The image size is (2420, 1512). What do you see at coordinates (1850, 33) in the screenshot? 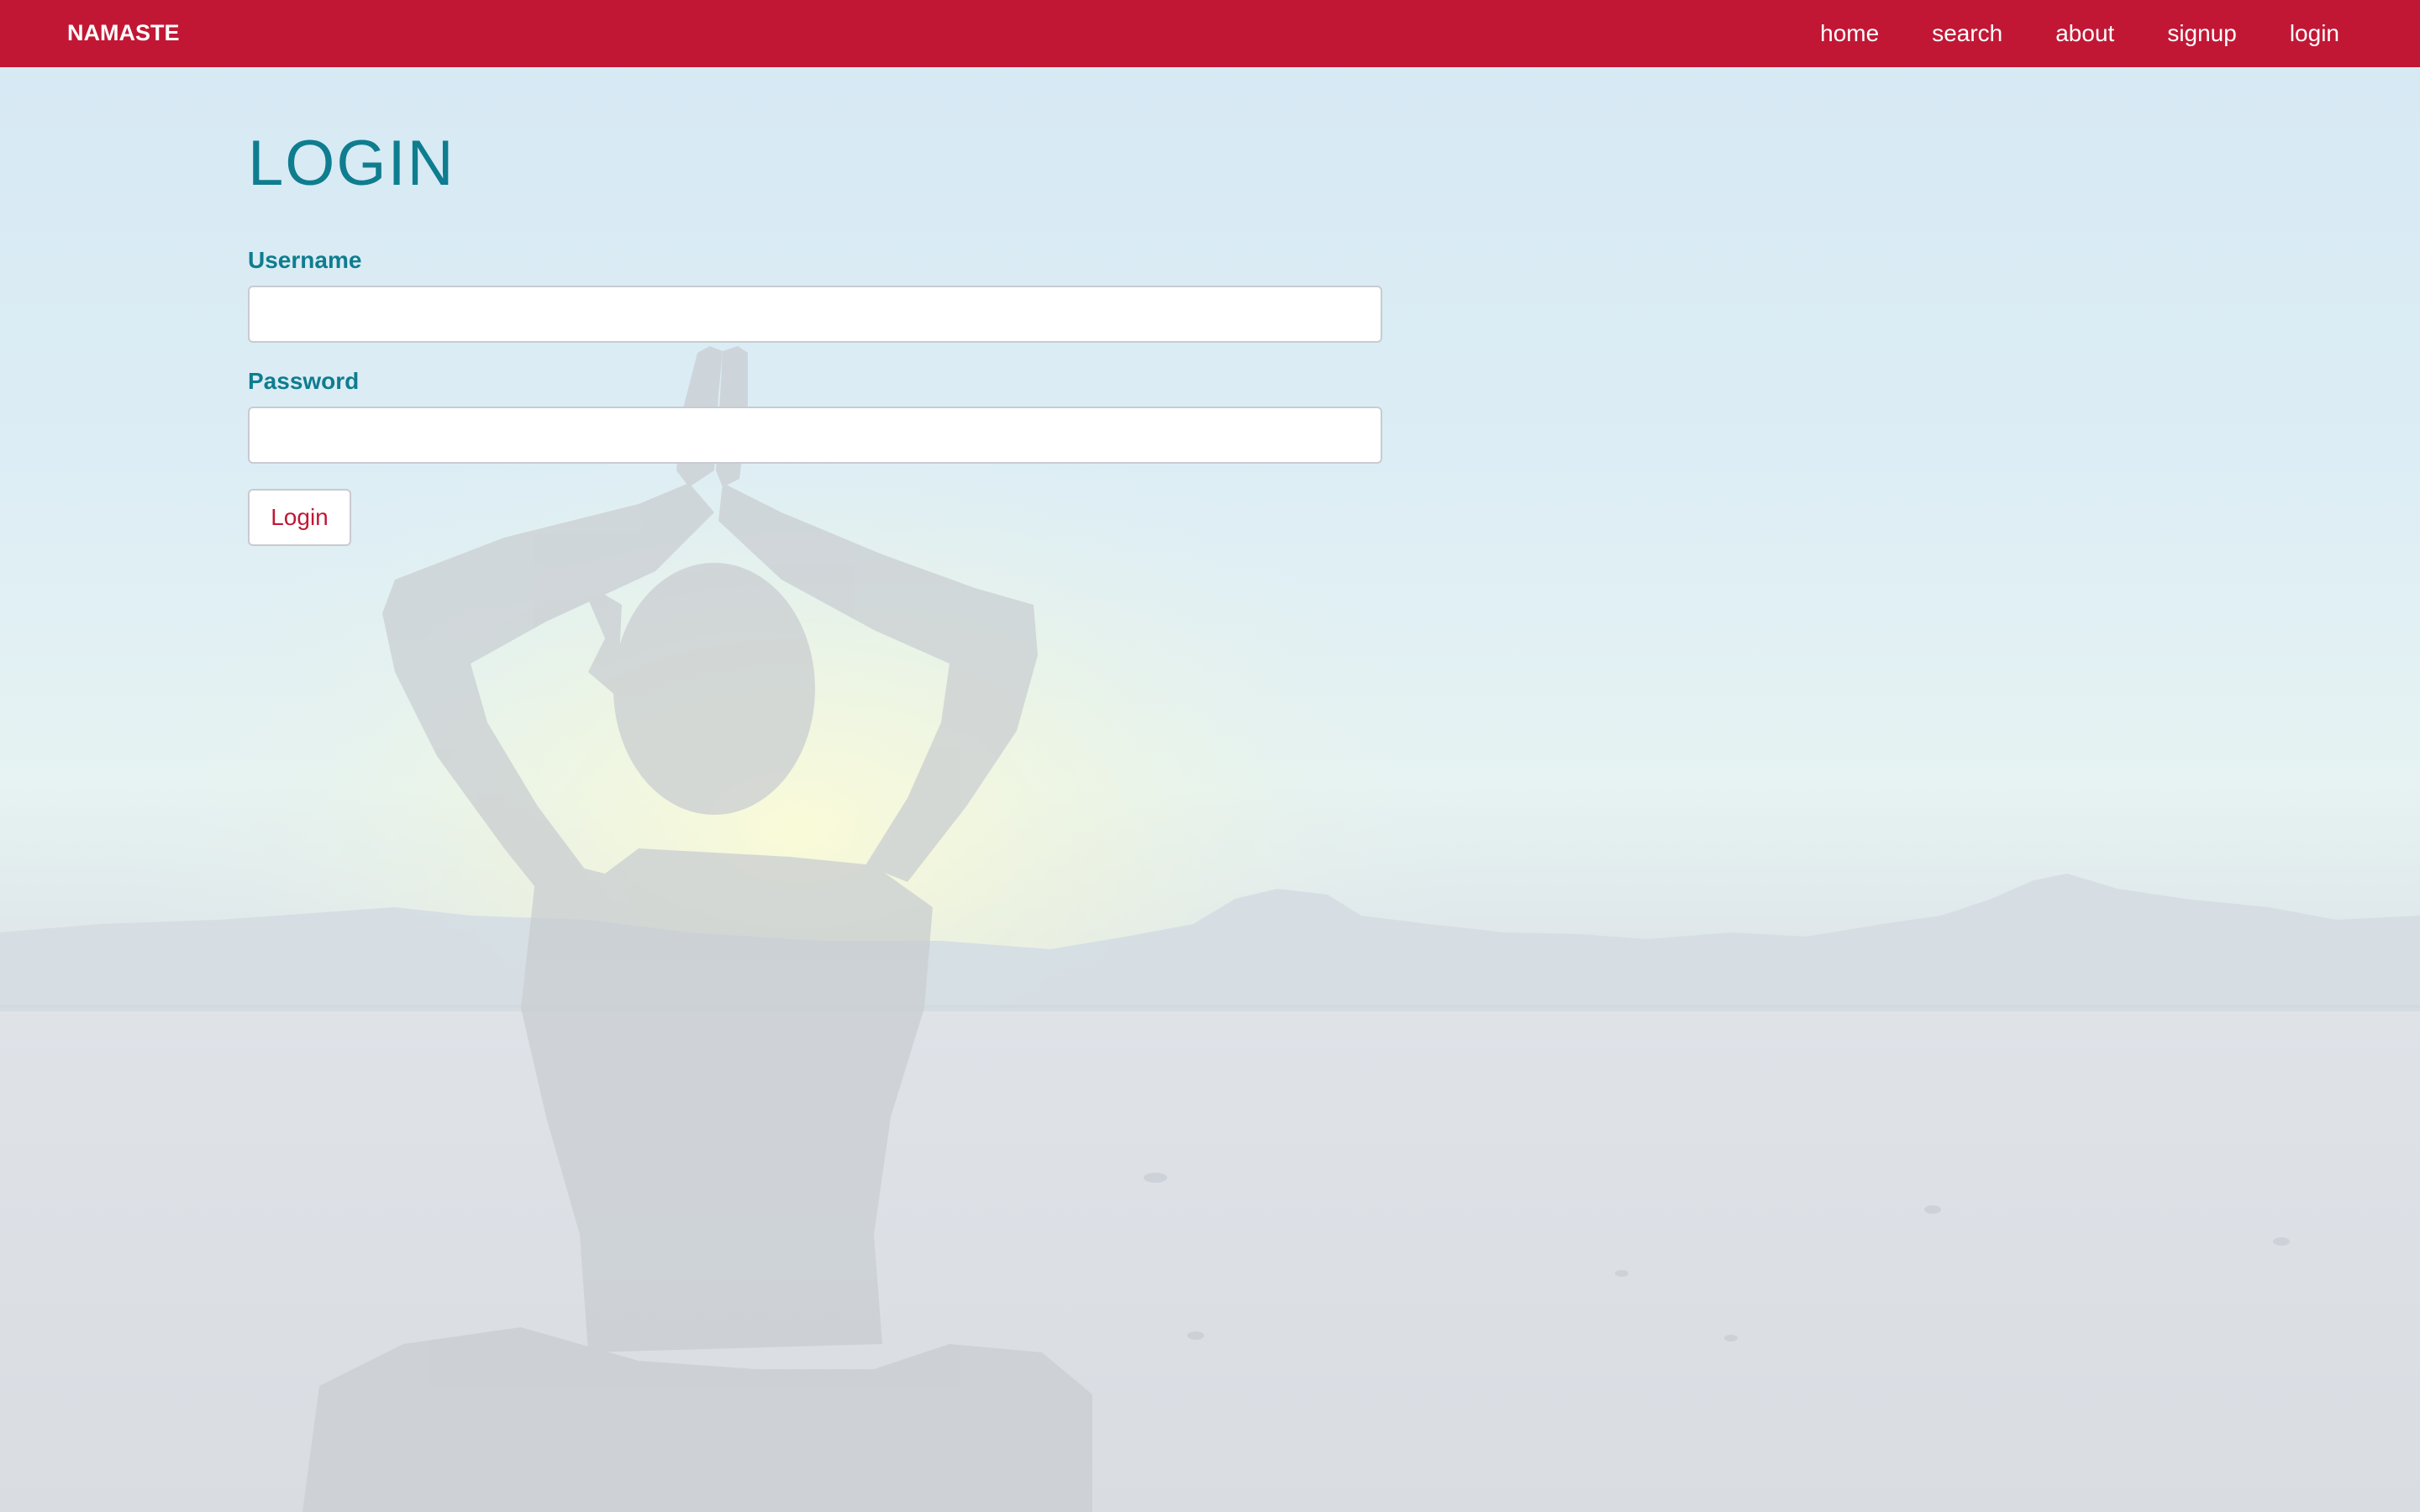
I see `nav-link-home: home` at bounding box center [1850, 33].